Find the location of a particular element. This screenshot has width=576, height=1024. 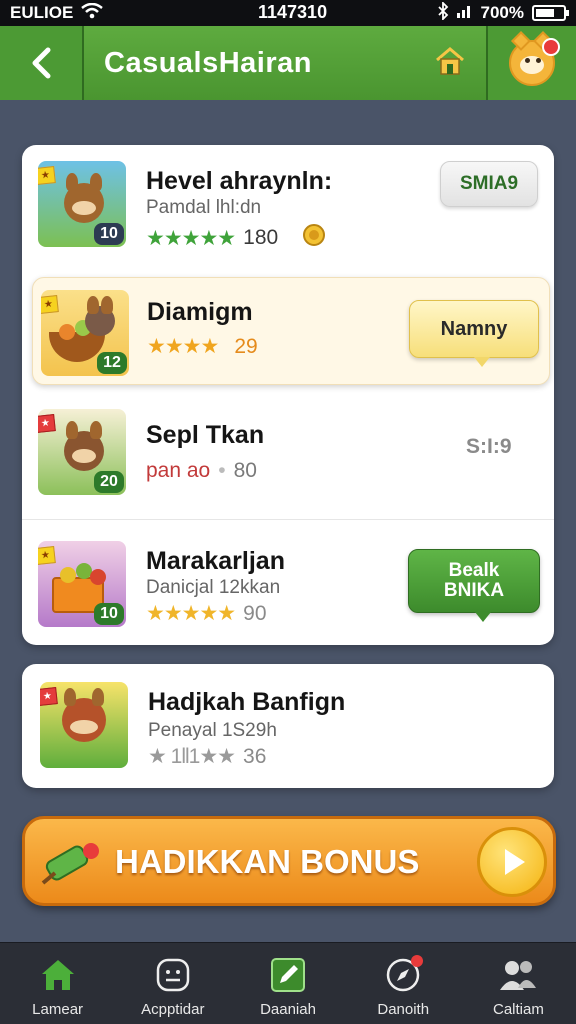

nav-item-edit: Daaniah is located at coordinates (287, 983).